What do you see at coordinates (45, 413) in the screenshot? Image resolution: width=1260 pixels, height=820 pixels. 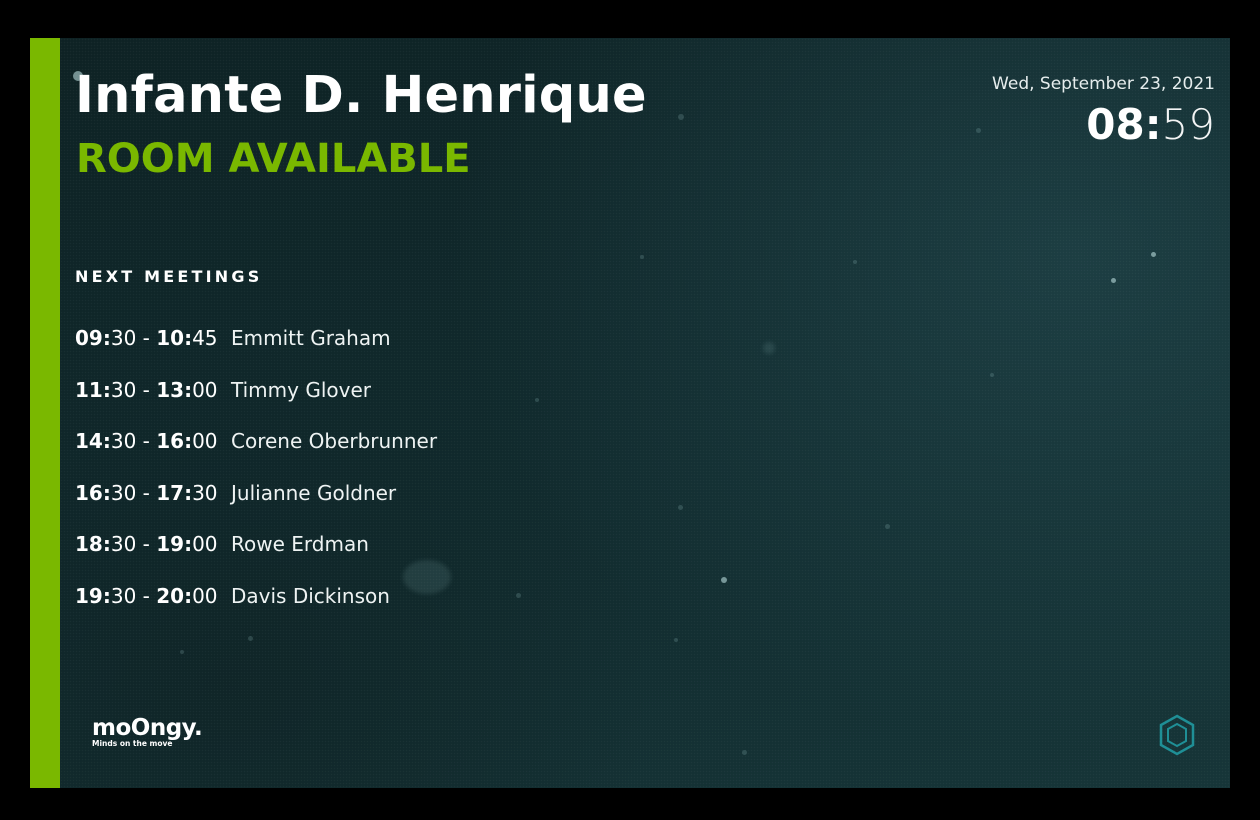 I see `status-accent-bar` at bounding box center [45, 413].